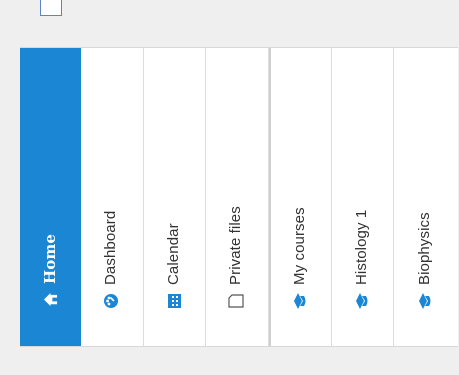 The height and width of the screenshot is (375, 459). Describe the element at coordinates (235, 245) in the screenshot. I see `nav-item-label: Private files` at that location.